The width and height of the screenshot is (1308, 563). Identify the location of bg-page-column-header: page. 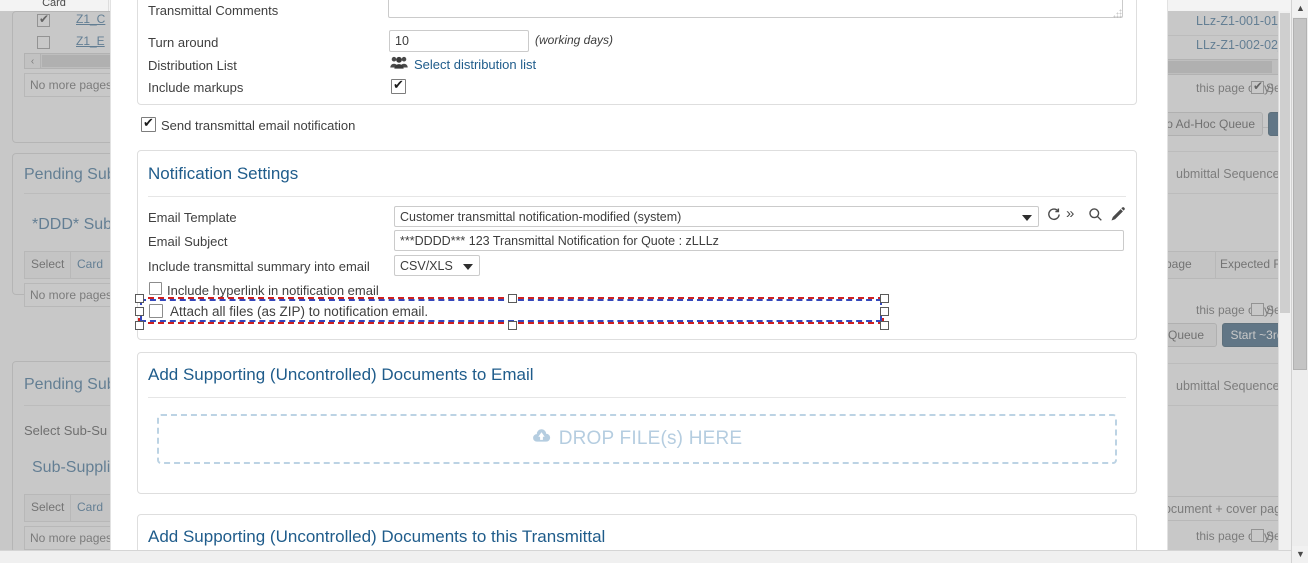
(1188, 265).